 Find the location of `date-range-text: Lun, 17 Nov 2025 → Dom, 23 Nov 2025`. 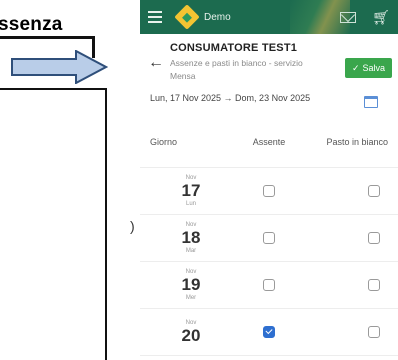

date-range-text: Lun, 17 Nov 2025 → Dom, 23 Nov 2025 is located at coordinates (230, 98).